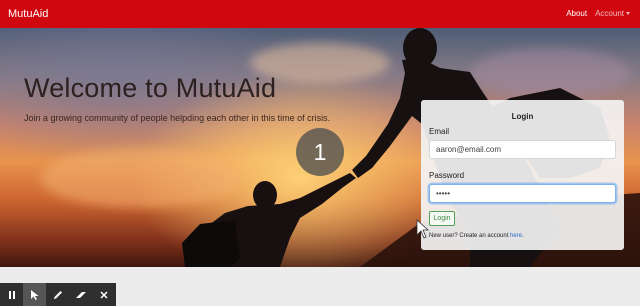  What do you see at coordinates (522, 116) in the screenshot?
I see `login-title: Login` at bounding box center [522, 116].